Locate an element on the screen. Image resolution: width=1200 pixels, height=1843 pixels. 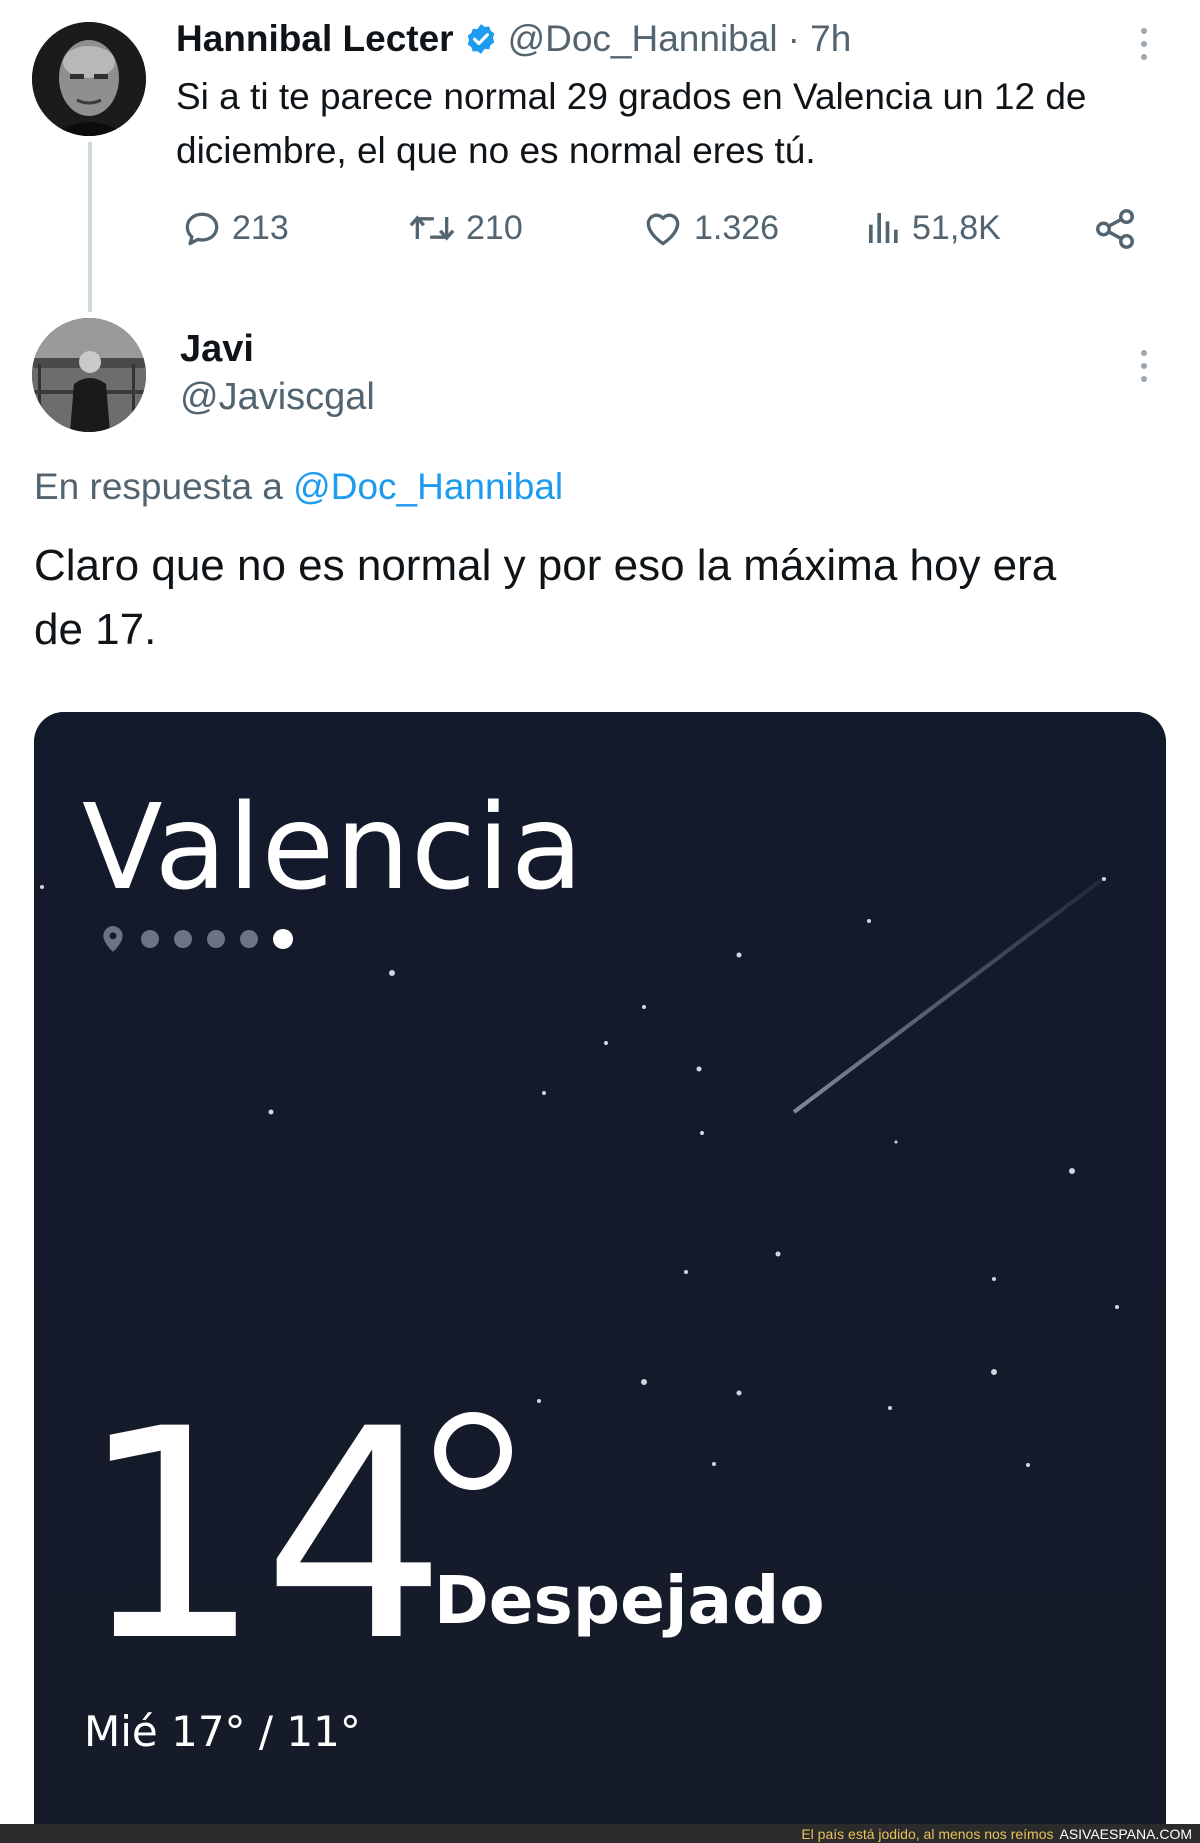
tweet-time: · 7h is located at coordinates (820, 39).